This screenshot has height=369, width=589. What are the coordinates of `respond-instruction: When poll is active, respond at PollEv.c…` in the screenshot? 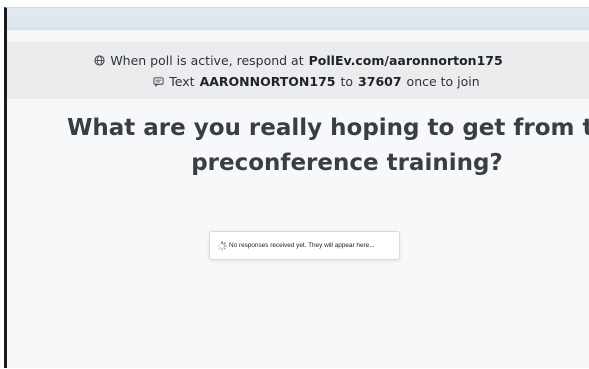 It's located at (298, 60).